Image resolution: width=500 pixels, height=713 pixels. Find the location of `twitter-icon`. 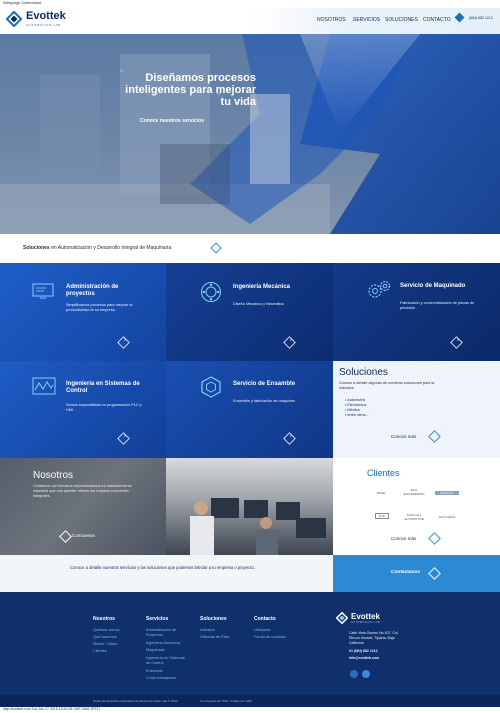

twitter-icon is located at coordinates (366, 674).